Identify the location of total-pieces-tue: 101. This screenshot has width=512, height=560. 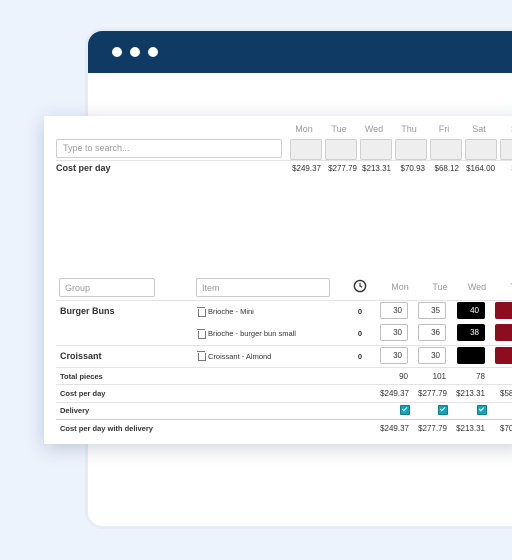
(439, 376).